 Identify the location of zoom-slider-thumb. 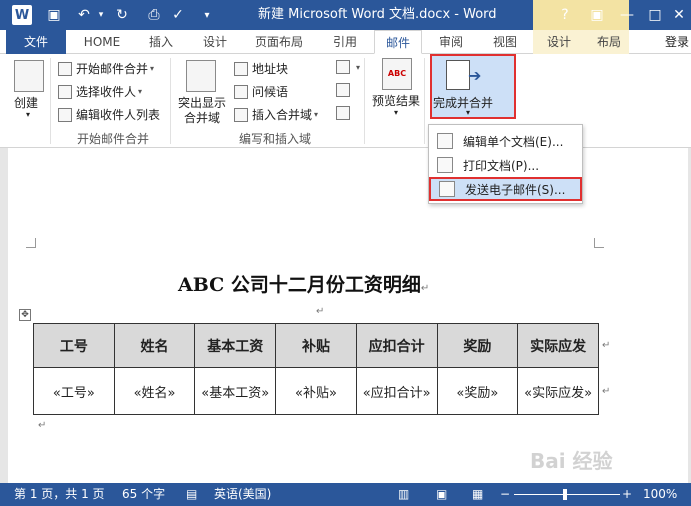
(565, 494).